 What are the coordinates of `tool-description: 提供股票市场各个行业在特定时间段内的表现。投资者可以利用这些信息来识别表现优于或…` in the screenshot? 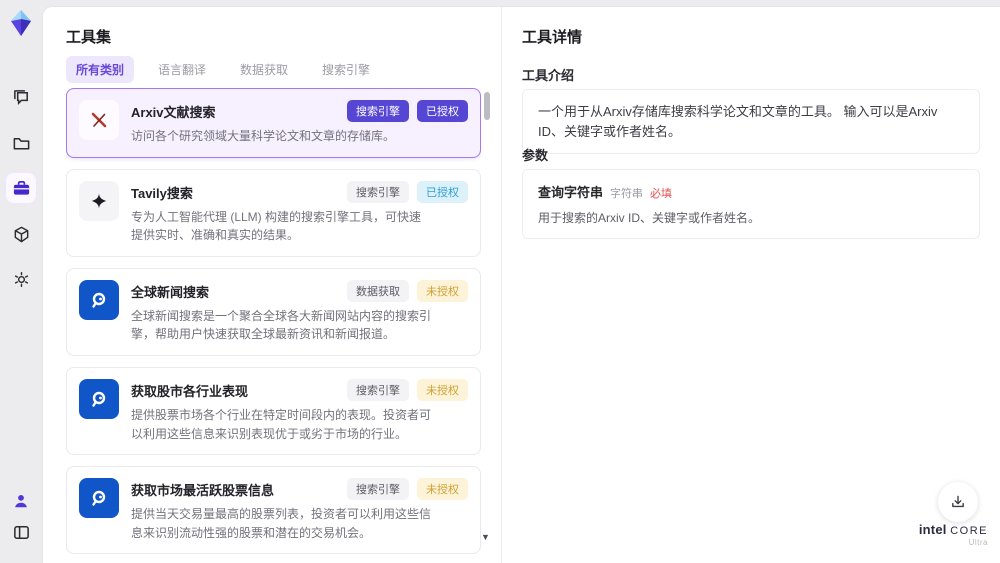 It's located at (281, 424).